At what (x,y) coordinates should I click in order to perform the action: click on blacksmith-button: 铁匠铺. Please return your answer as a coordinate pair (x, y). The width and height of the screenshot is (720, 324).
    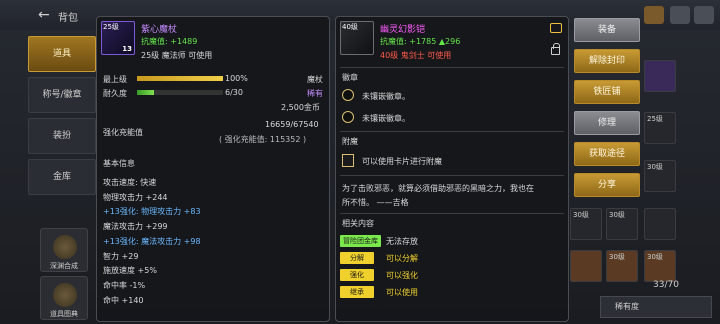
    Looking at the image, I should click on (607, 92).